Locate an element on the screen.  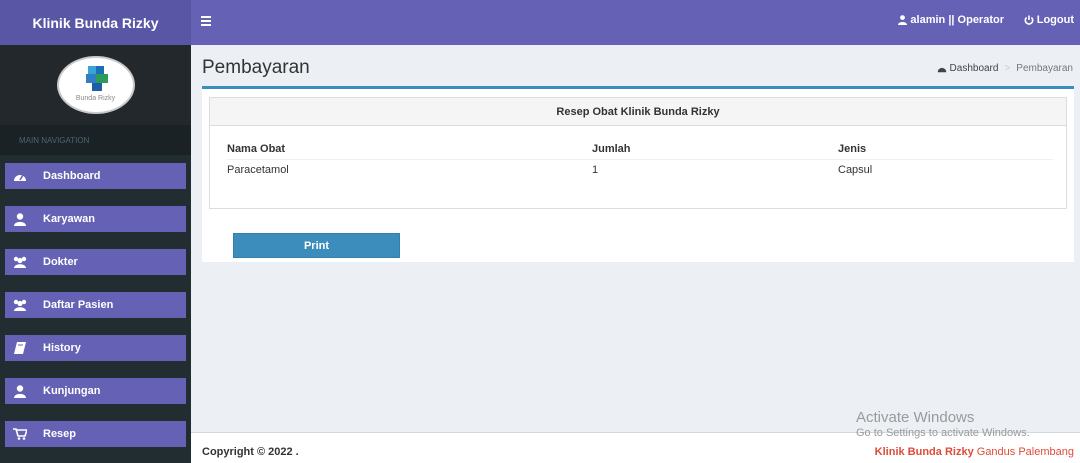
table-header-row: Nama Obat Jumlah Jenis is located at coordinates (640, 150).